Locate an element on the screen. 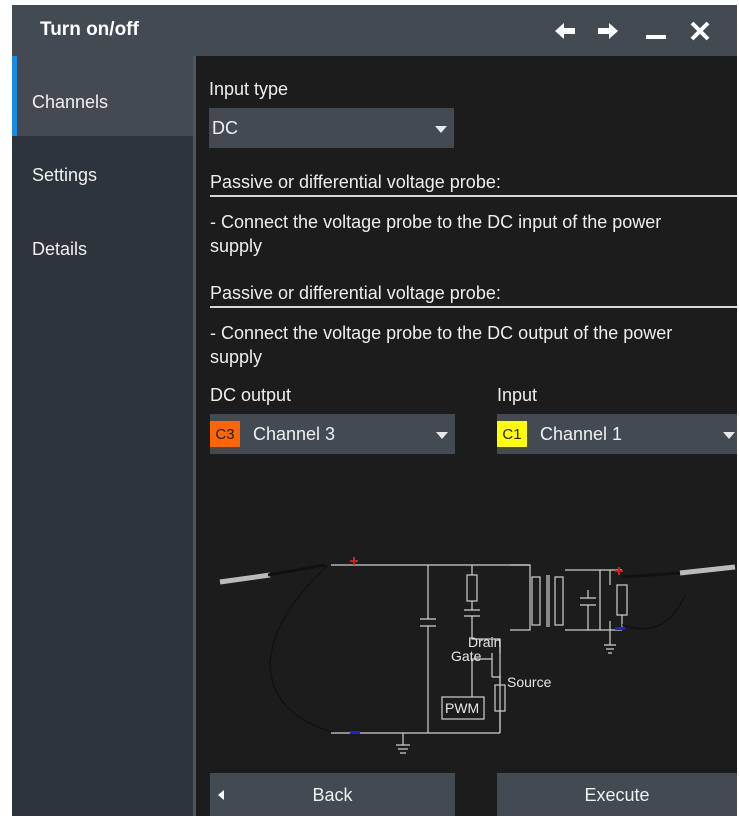 This screenshot has height=818, width=739. input-type-select: DC is located at coordinates (331, 128).